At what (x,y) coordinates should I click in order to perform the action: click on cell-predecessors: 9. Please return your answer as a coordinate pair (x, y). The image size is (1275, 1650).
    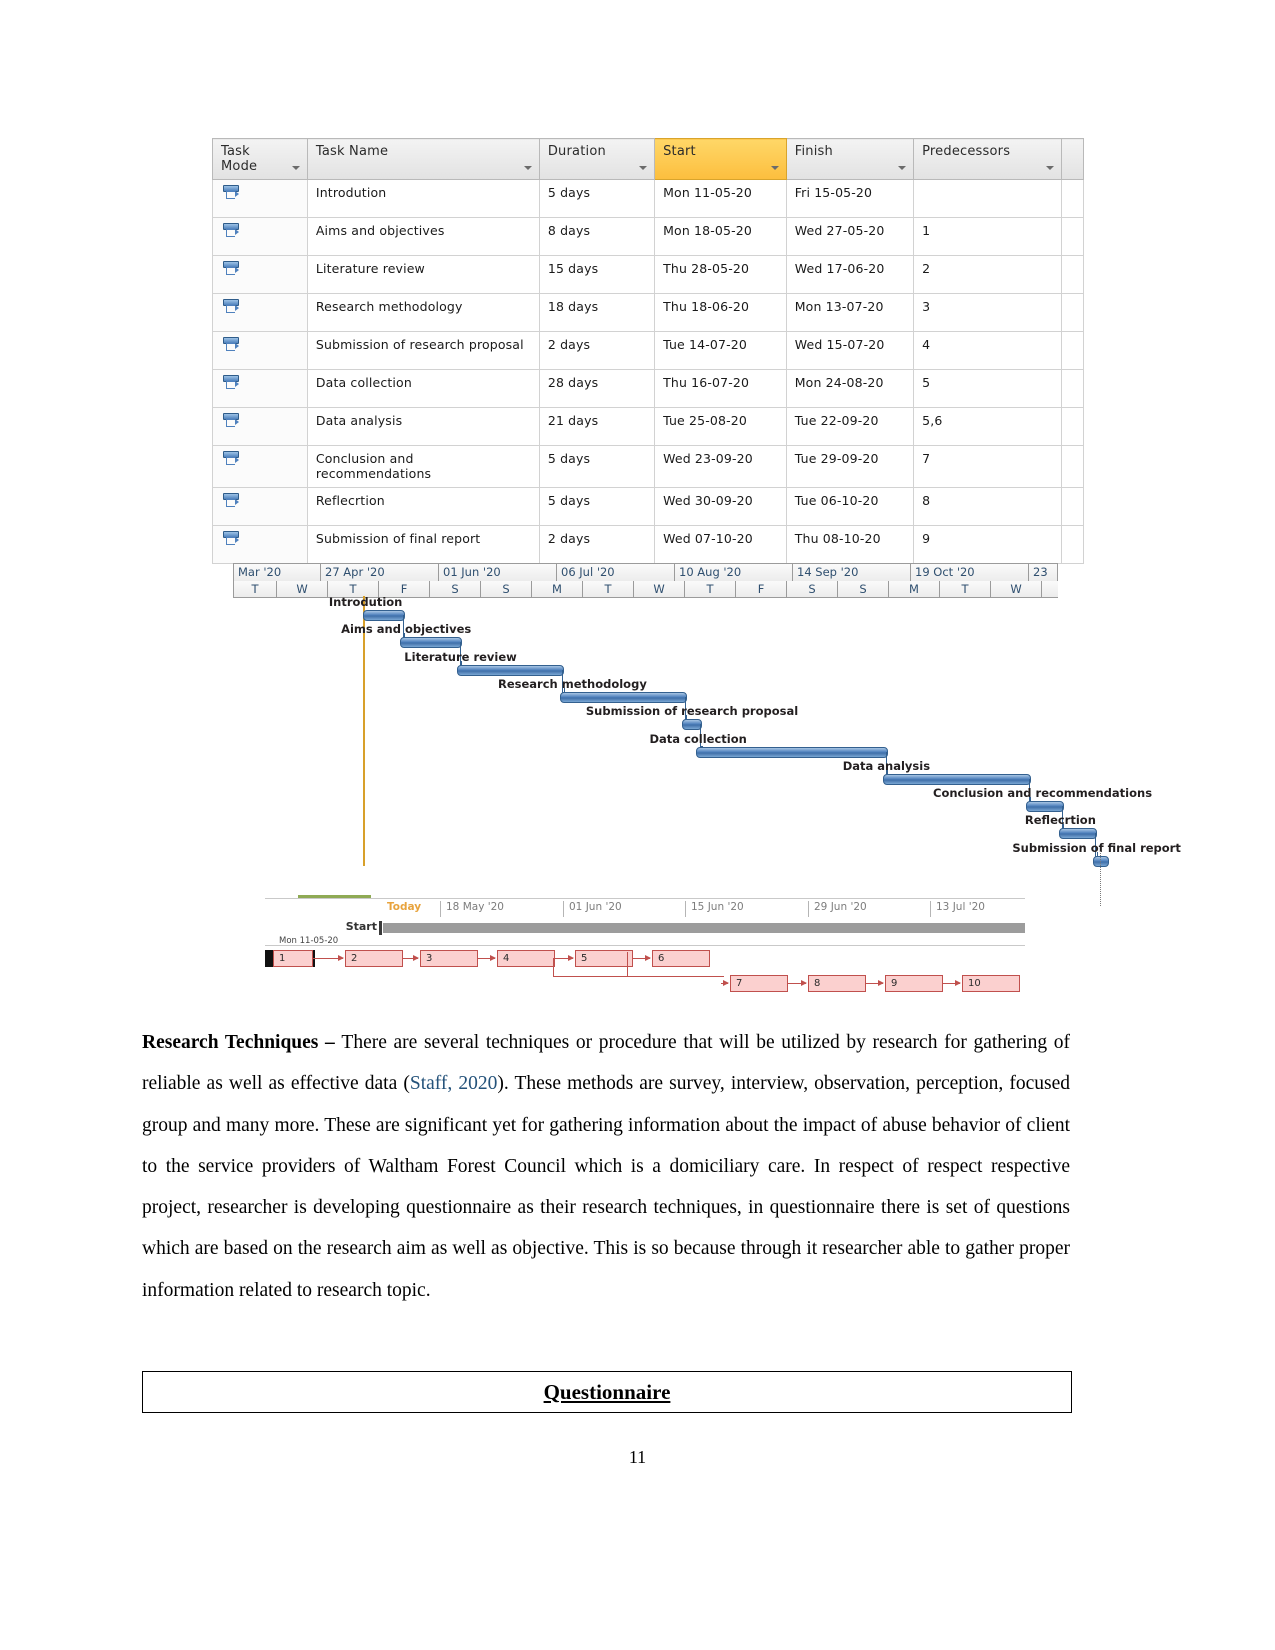
    Looking at the image, I should click on (988, 544).